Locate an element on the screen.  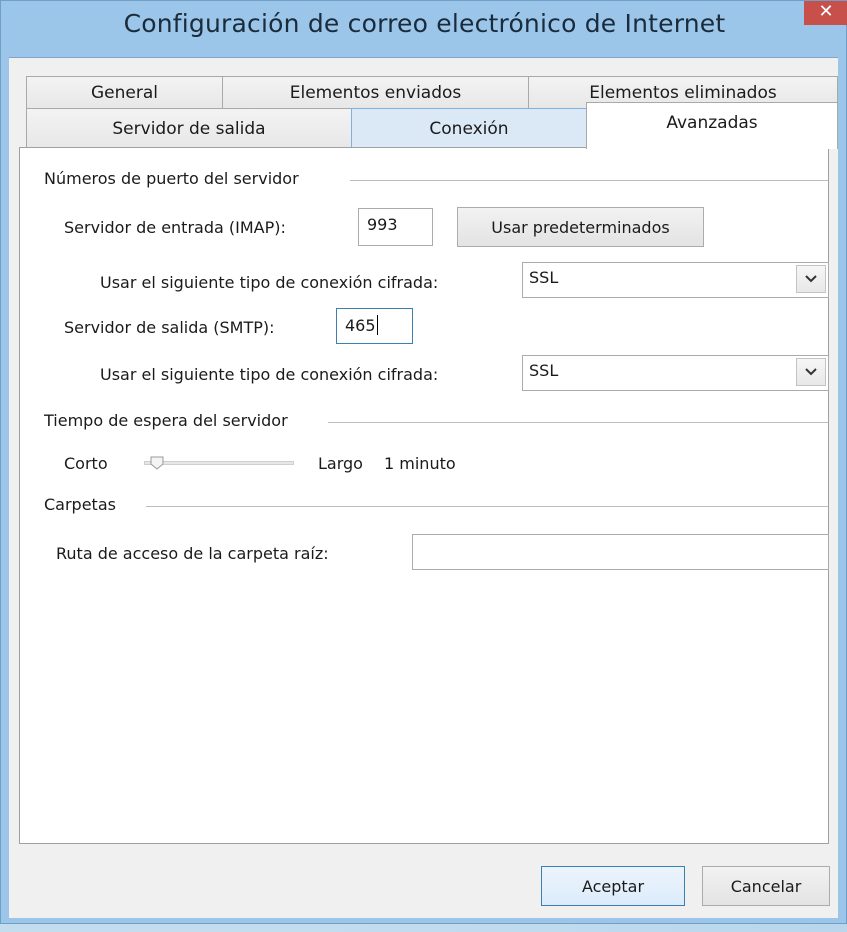
outgoing-port-input: 465 is located at coordinates (374, 326).